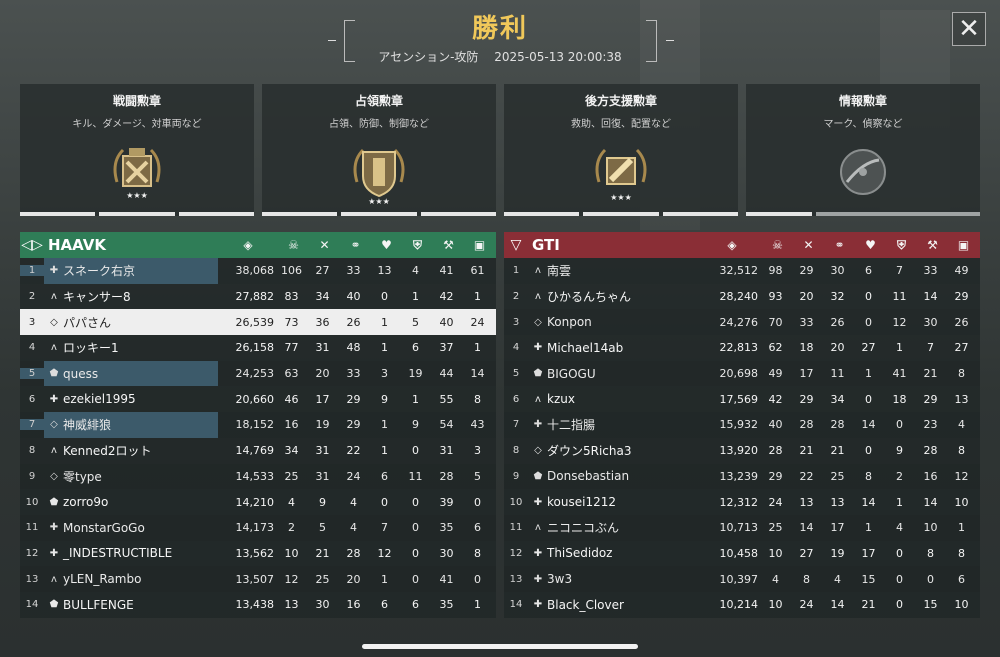 The width and height of the screenshot is (1000, 657). I want to click on player-name: 3w3, so click(560, 579).